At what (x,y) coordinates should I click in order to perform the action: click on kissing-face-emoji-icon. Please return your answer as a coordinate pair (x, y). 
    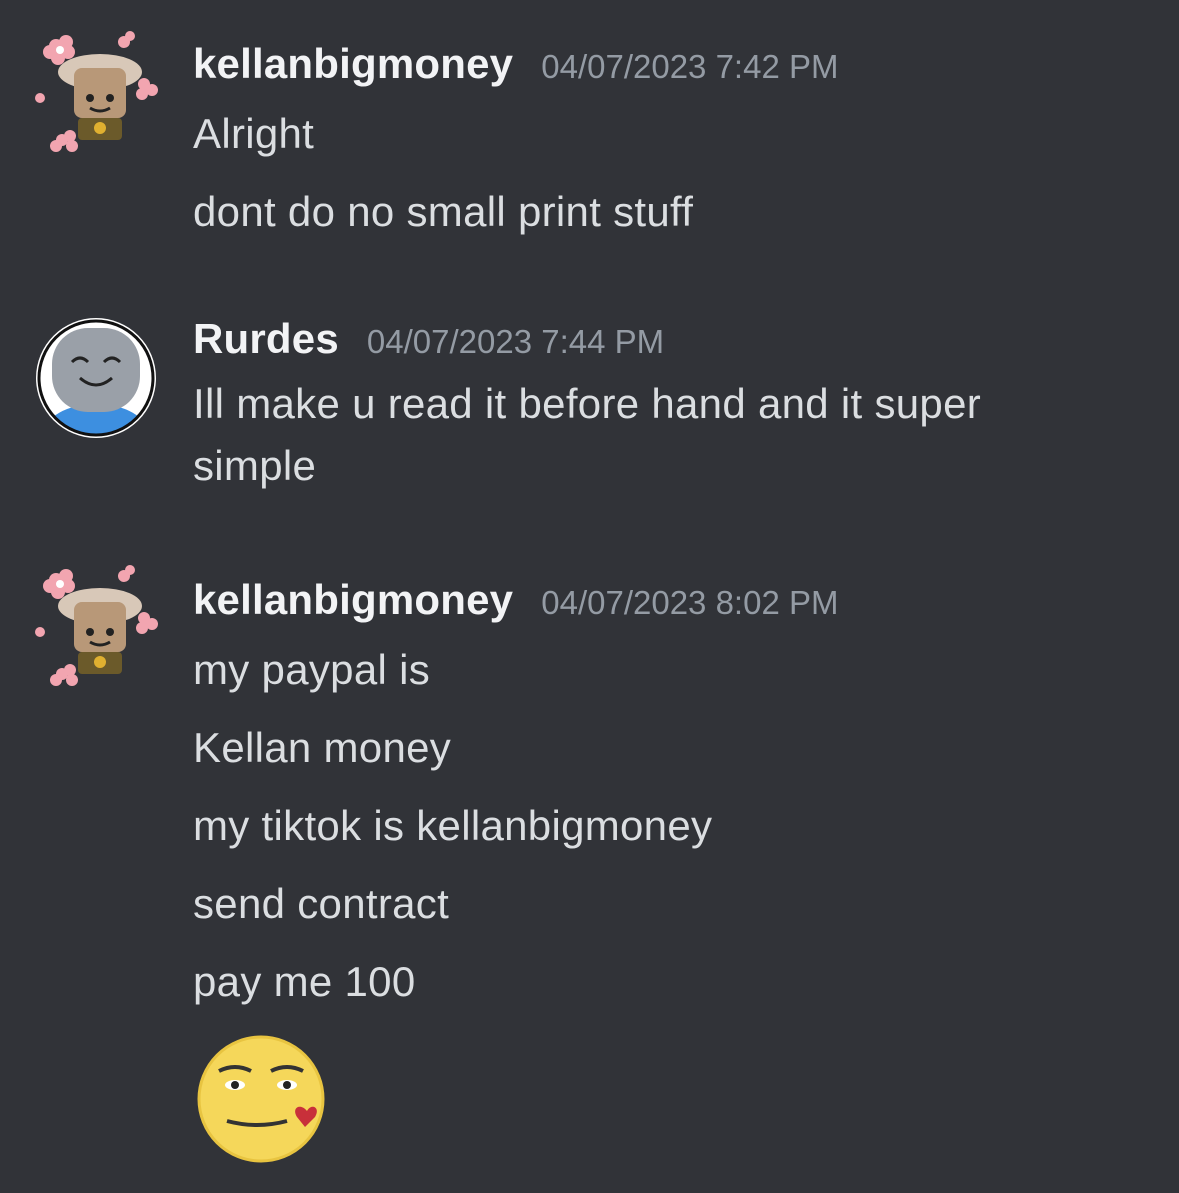
    Looking at the image, I should click on (264, 1100).